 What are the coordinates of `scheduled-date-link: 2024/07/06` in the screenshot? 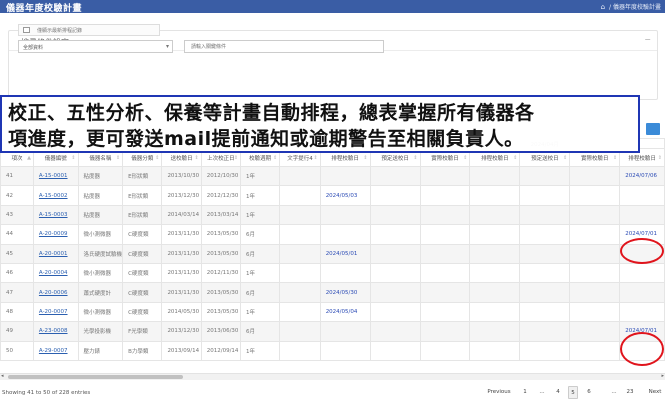 It's located at (642, 176).